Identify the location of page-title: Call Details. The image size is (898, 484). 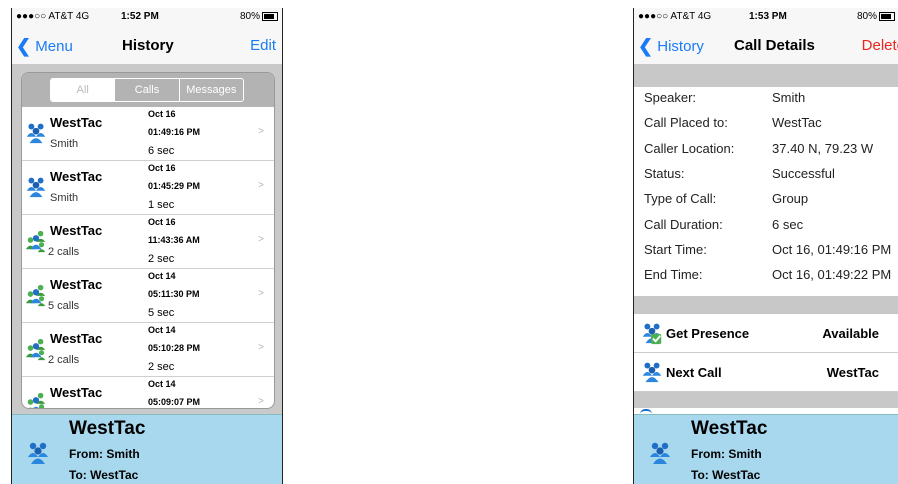
(774, 45).